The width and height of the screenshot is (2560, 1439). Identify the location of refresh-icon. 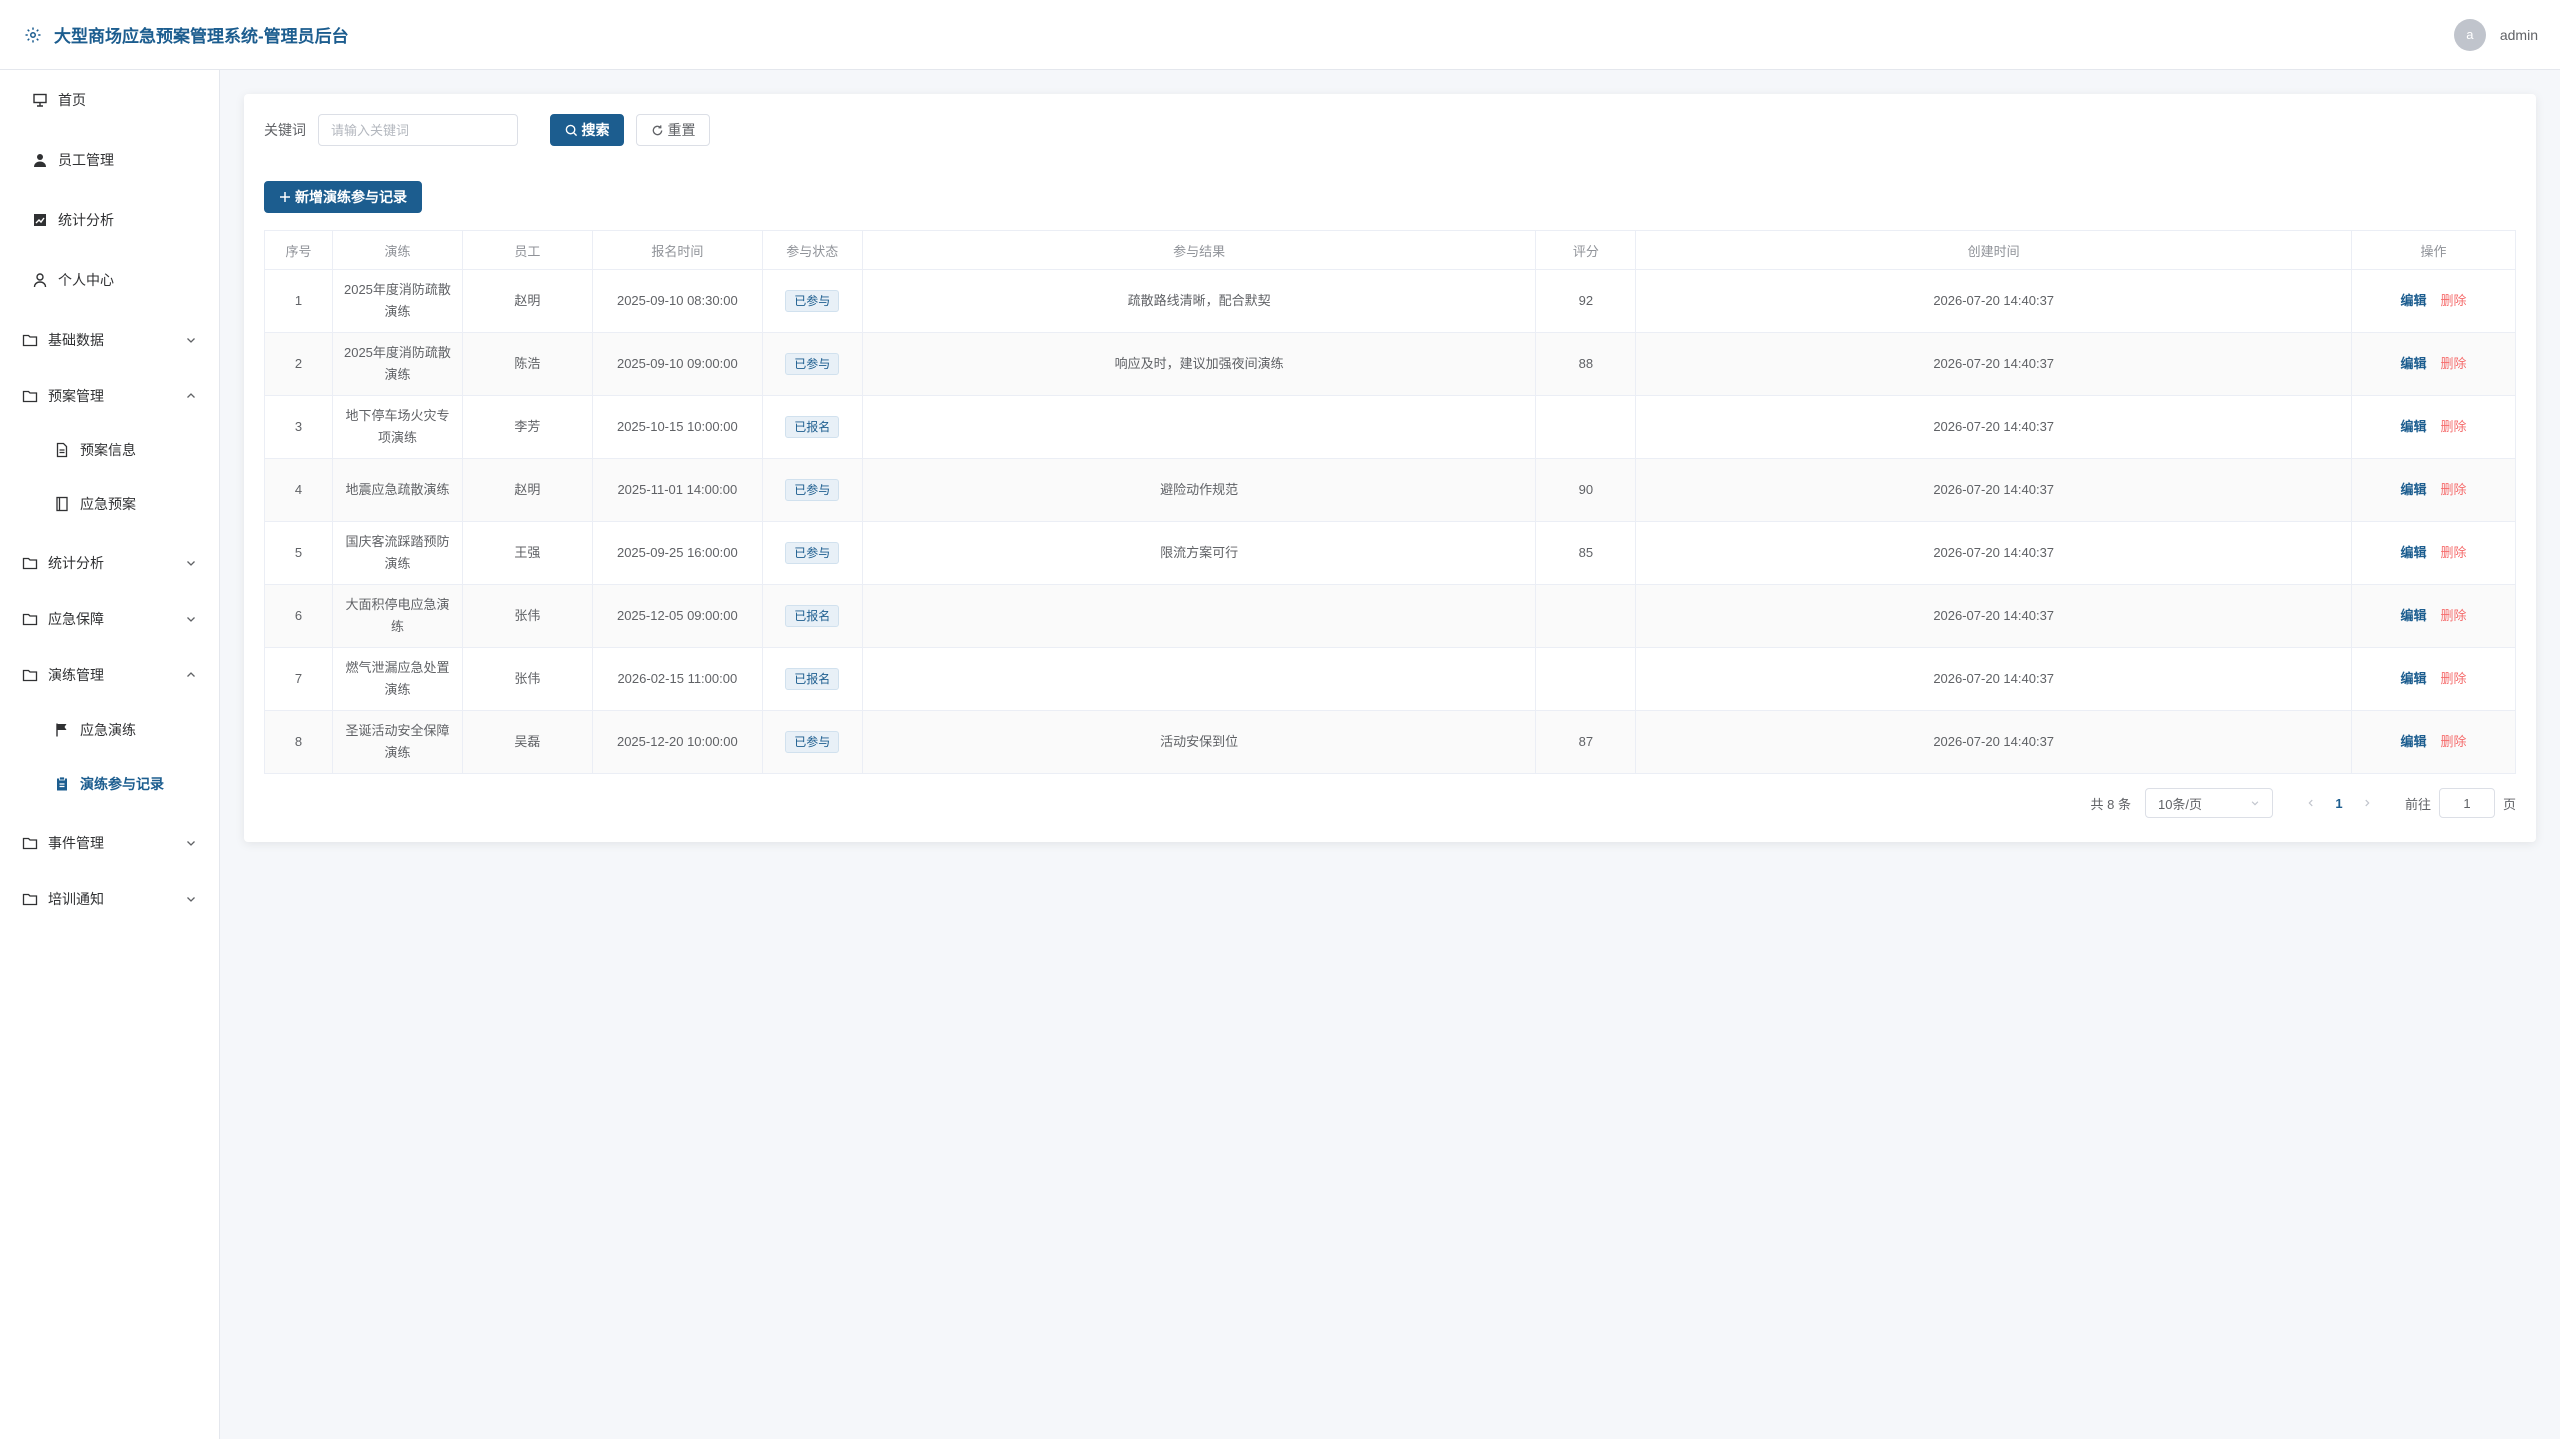
(657, 129).